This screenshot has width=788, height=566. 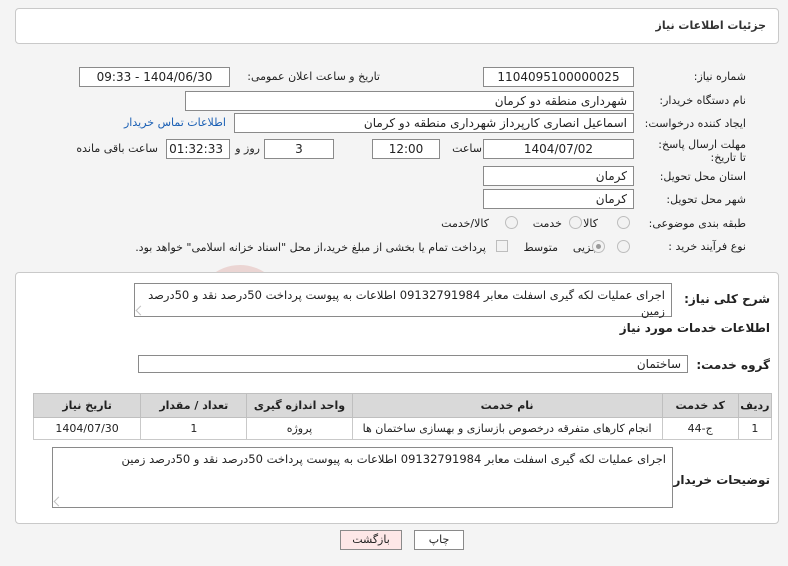 I want to click on province-field: کرمان, so click(x=558, y=176).